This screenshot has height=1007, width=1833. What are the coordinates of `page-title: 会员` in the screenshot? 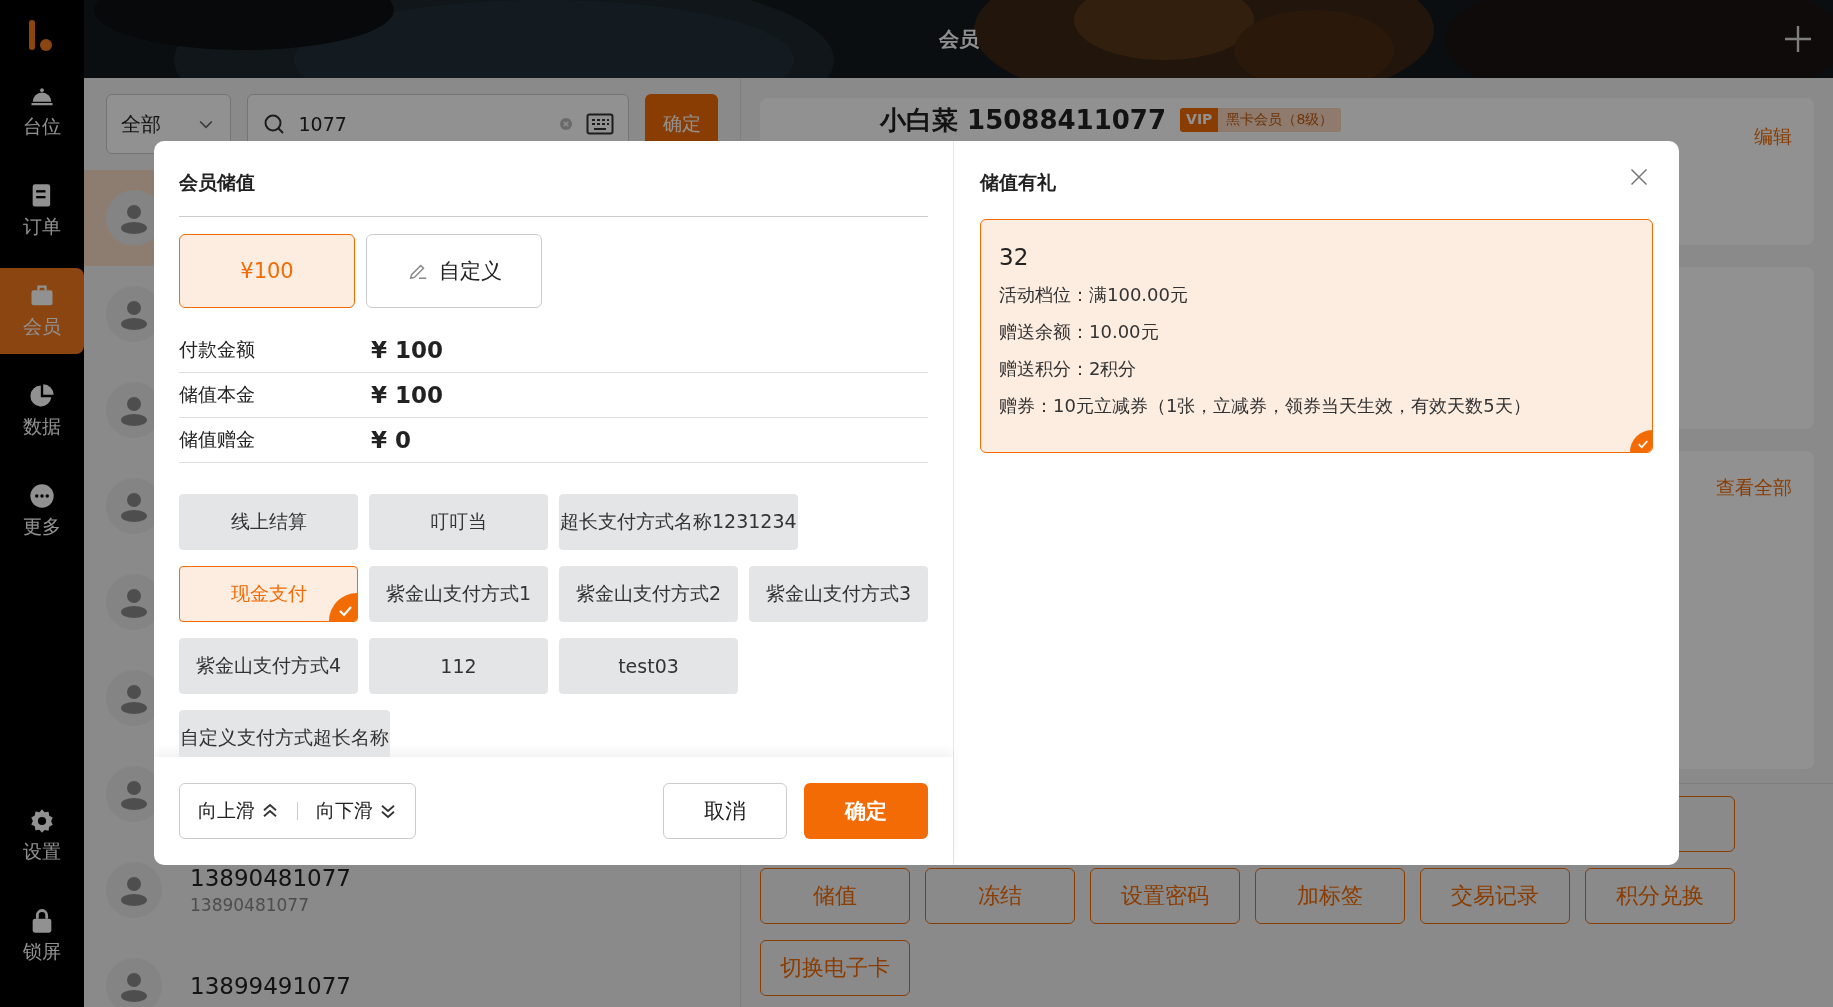 It's located at (958, 39).